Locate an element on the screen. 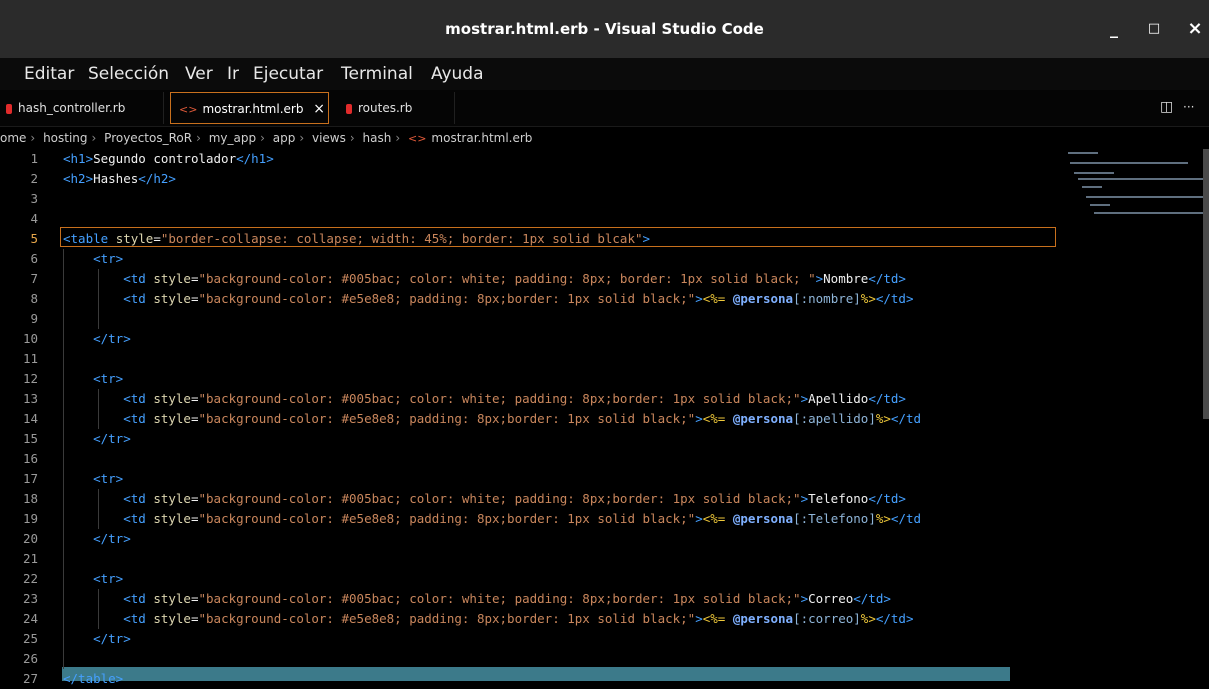 The height and width of the screenshot is (689, 1209). line-number: 6 is located at coordinates (34, 258).